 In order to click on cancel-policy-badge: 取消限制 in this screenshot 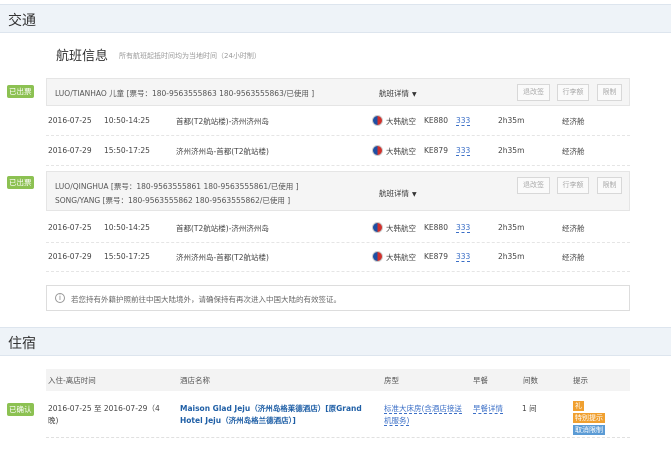, I will do `click(589, 430)`.